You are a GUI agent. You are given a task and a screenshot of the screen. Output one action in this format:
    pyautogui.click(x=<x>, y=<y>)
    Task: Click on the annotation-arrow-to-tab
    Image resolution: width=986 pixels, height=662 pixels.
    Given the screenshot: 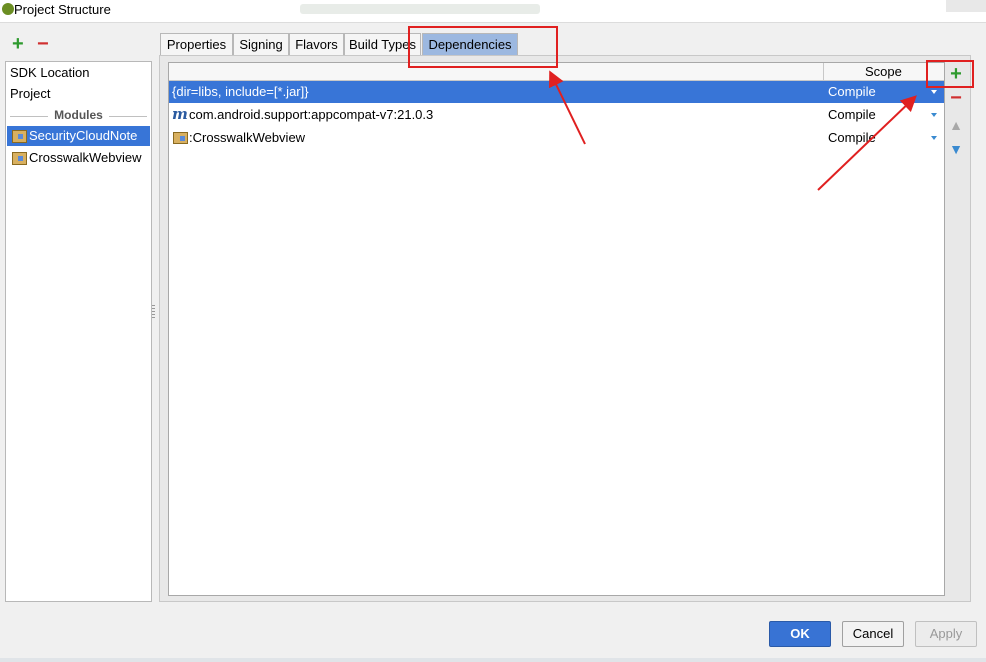 What is the action you would take?
    pyautogui.click(x=567, y=107)
    